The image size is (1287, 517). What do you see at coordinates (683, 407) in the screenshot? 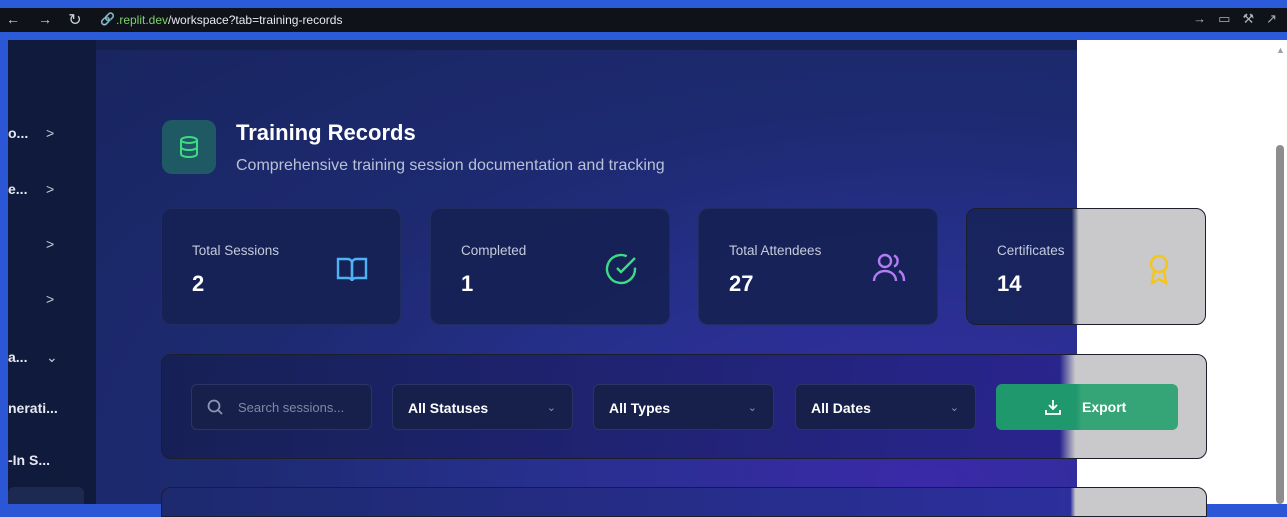
I see `type-select: All Types ⌄` at bounding box center [683, 407].